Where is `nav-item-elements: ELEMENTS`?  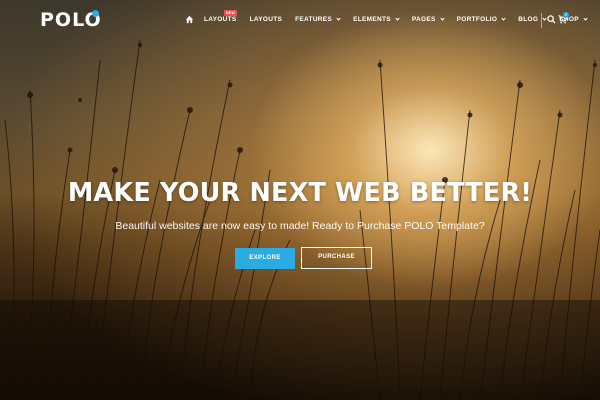
nav-item-elements: ELEMENTS is located at coordinates (376, 19).